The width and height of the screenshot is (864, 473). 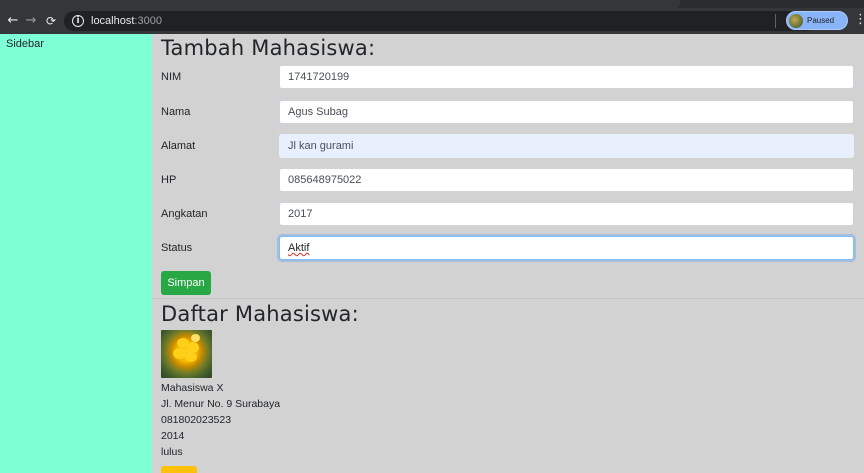 I want to click on browser-chrome: ← → ⟳ i localhost:3000 ☆ H Paused ⋮, so click(x=432, y=17).